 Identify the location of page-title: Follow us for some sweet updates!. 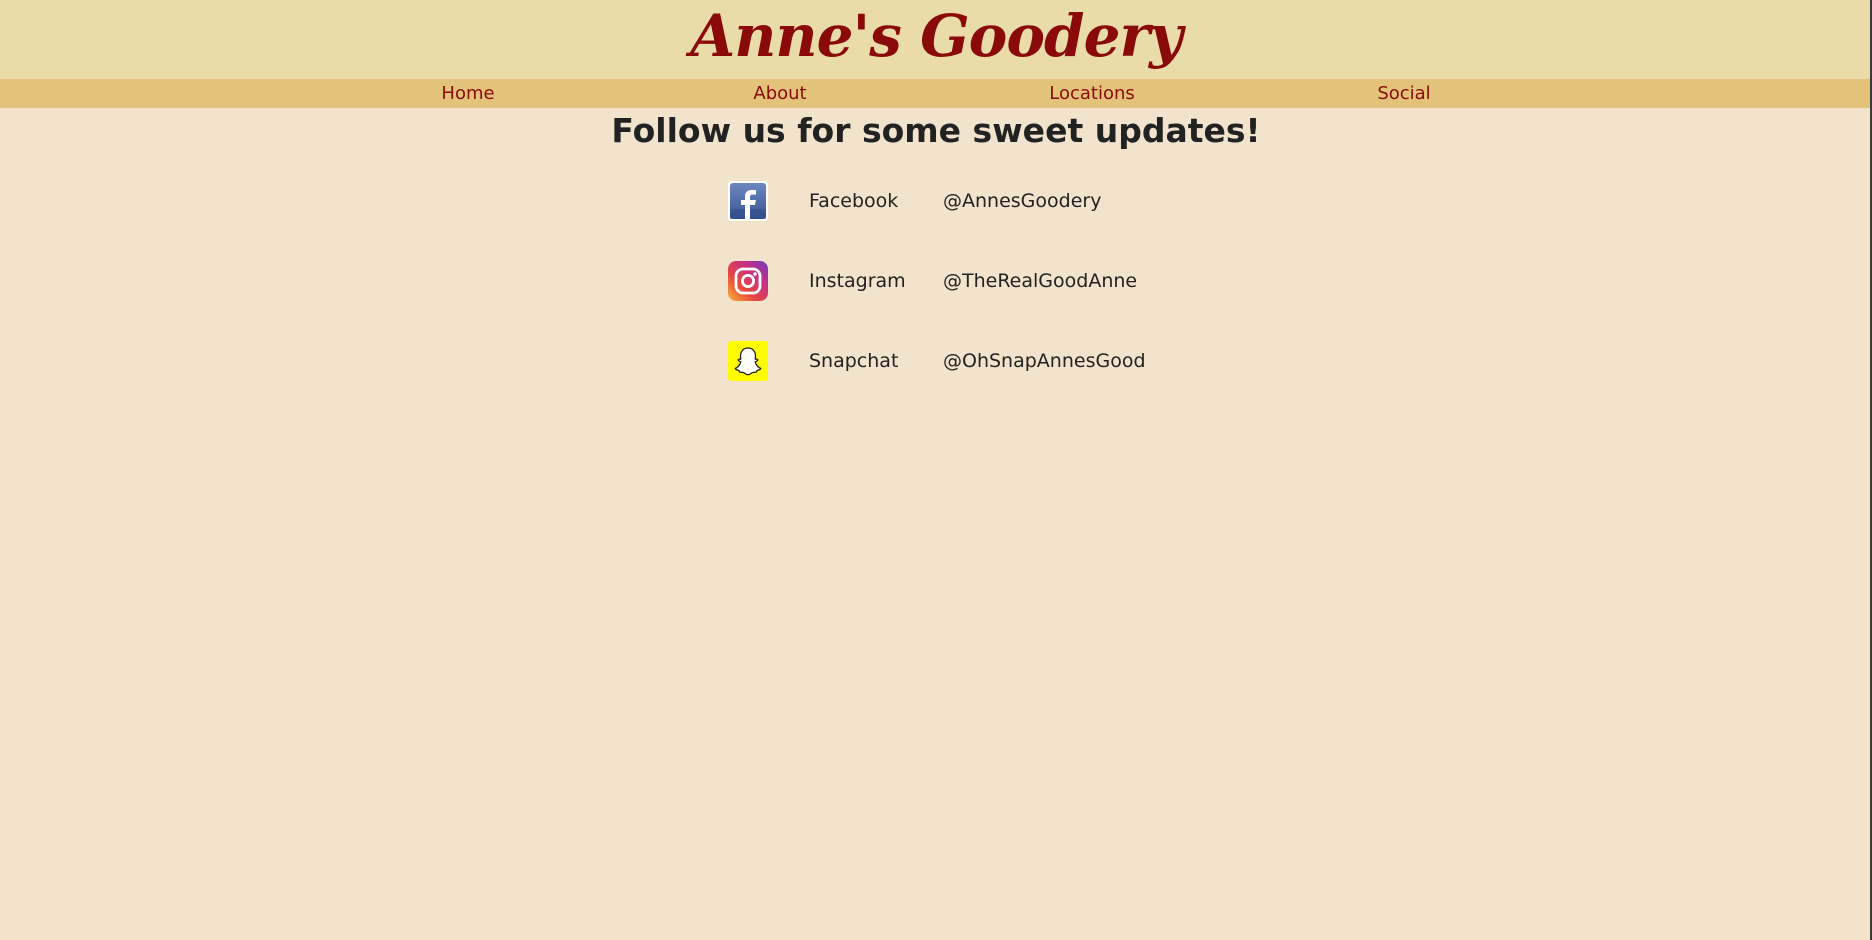
(936, 130).